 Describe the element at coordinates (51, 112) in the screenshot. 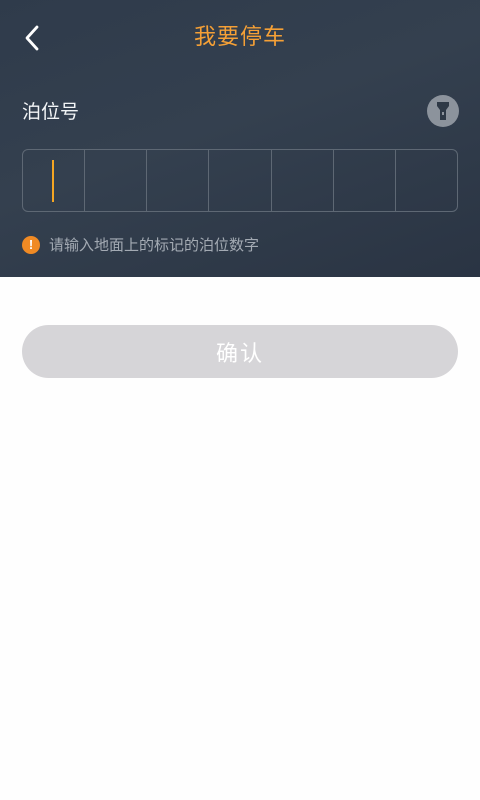

I see `berth-number-label: 泊位号` at that location.